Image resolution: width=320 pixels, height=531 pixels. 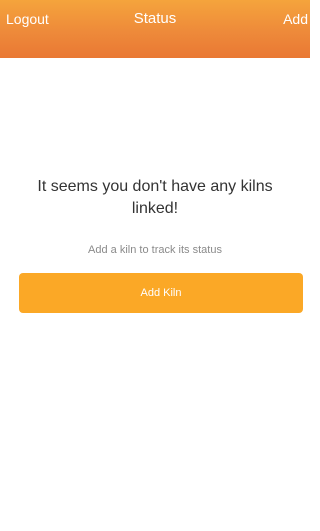 I want to click on navigation-bar: Logout Status Add, so click(x=155, y=29).